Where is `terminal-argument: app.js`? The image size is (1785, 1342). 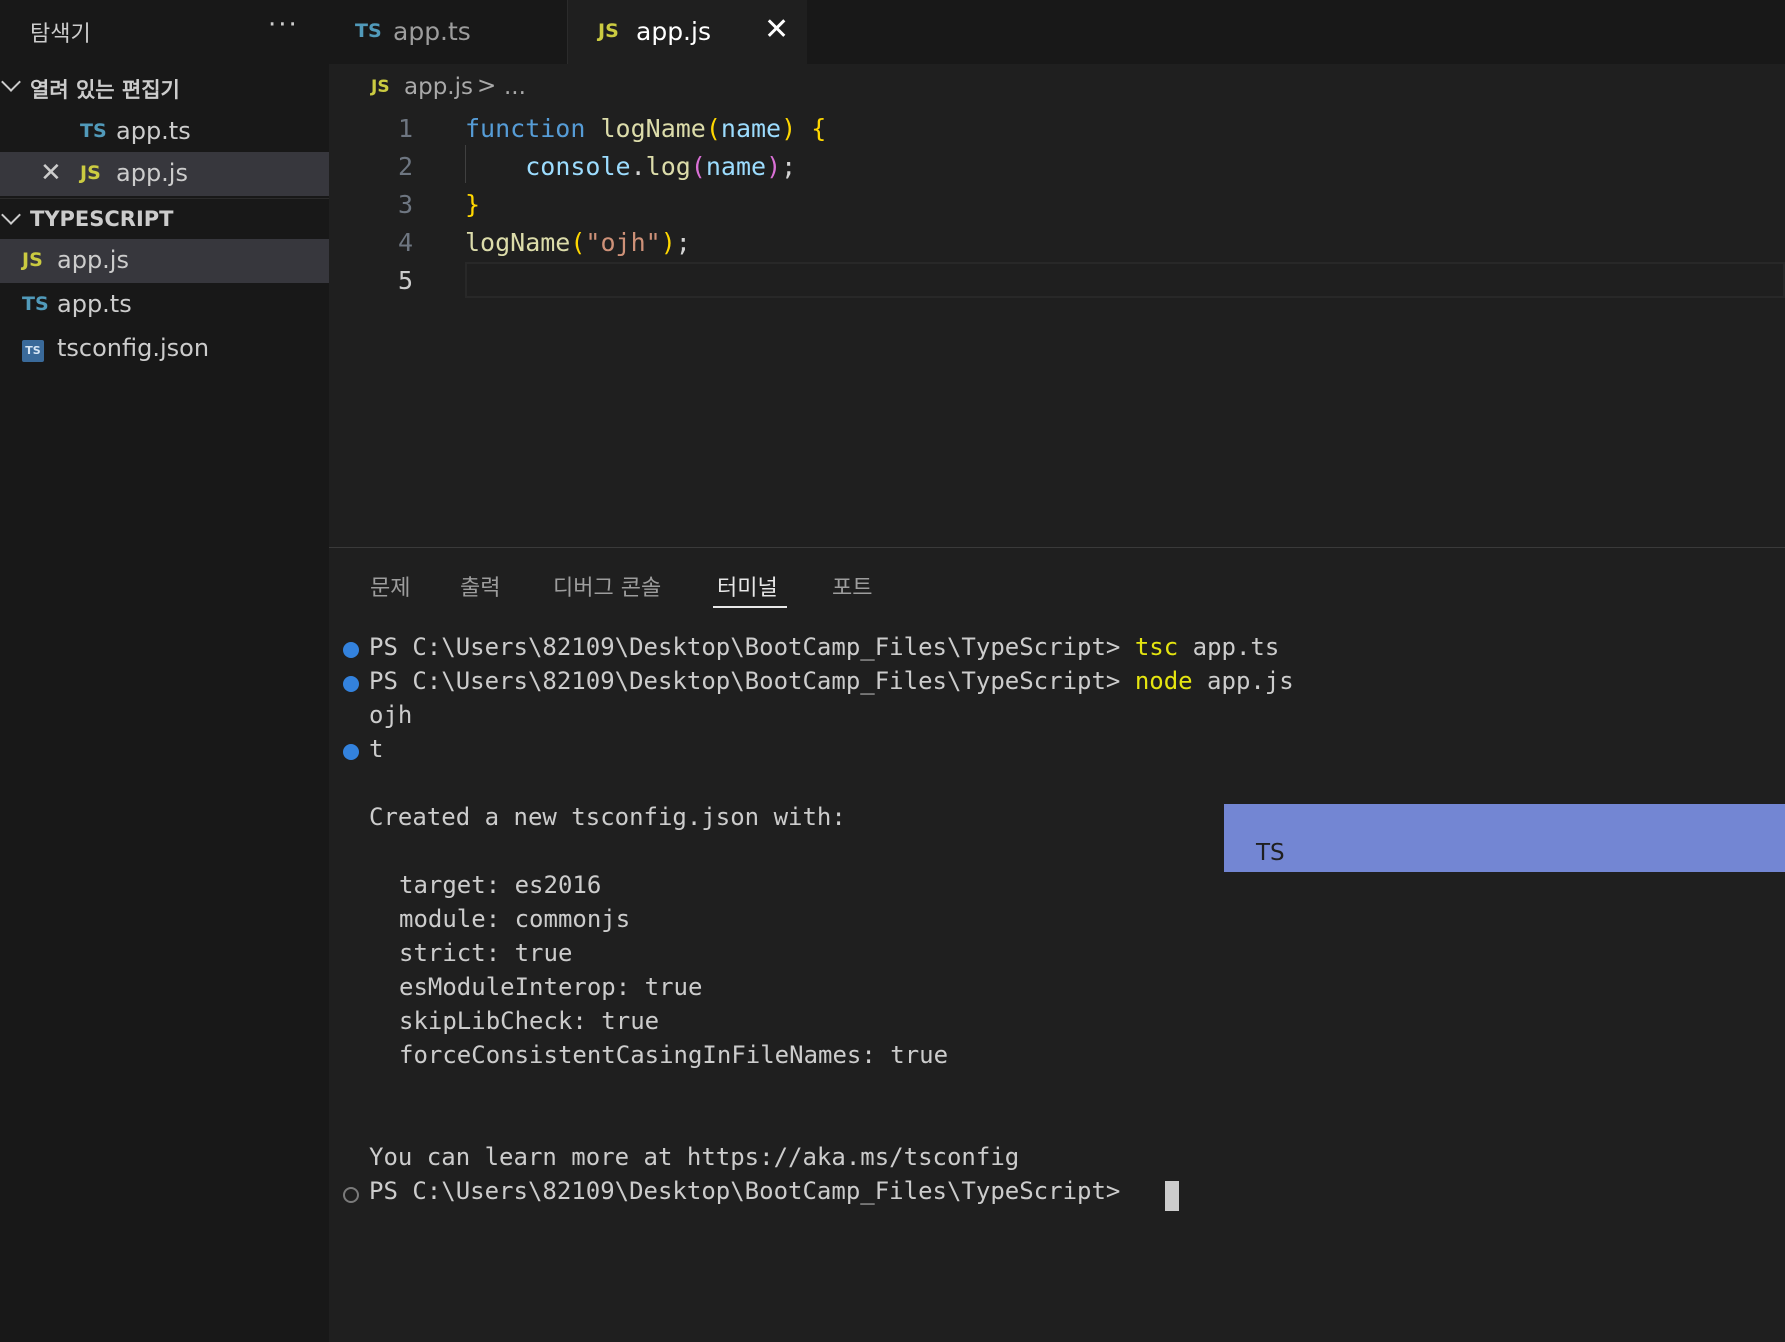
terminal-argument: app.js is located at coordinates (1243, 681).